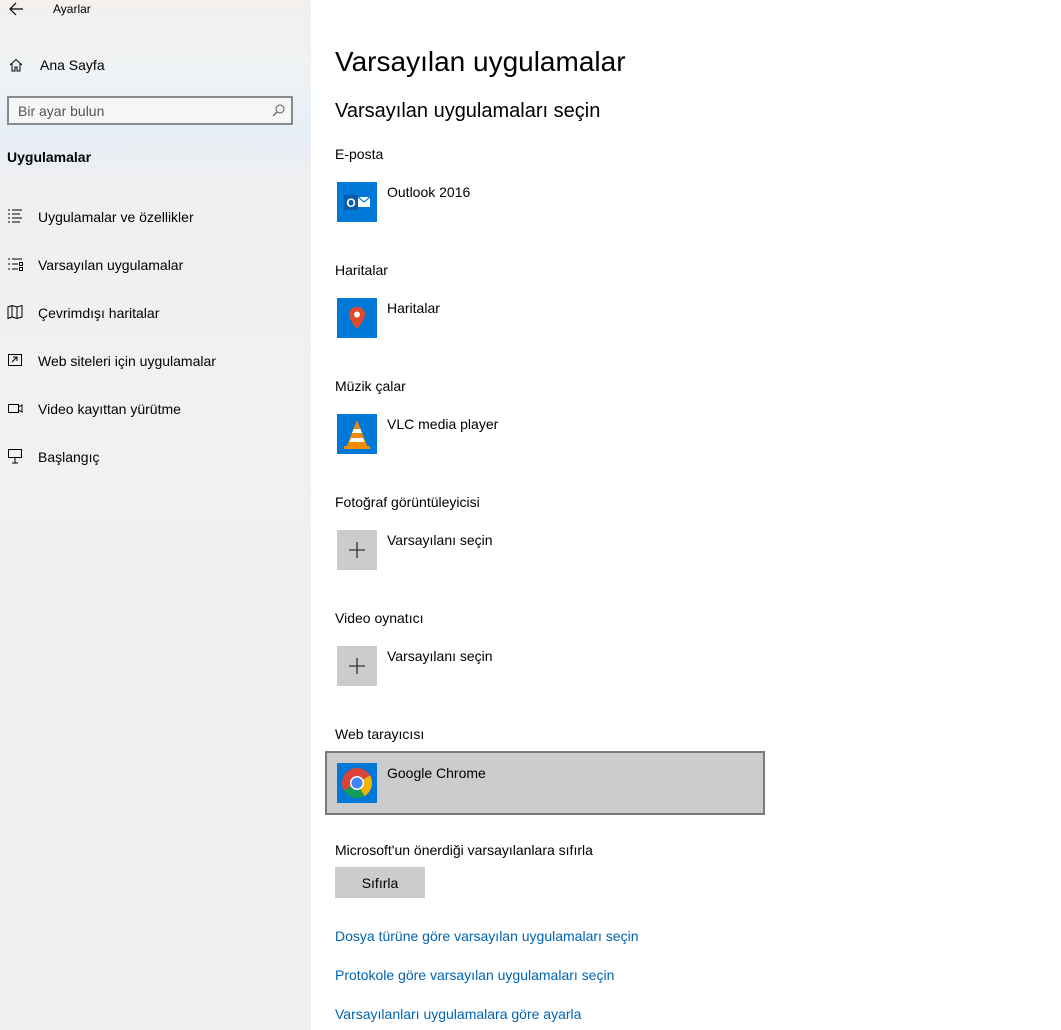  I want to click on reset-button: Sıfırla, so click(380, 882).